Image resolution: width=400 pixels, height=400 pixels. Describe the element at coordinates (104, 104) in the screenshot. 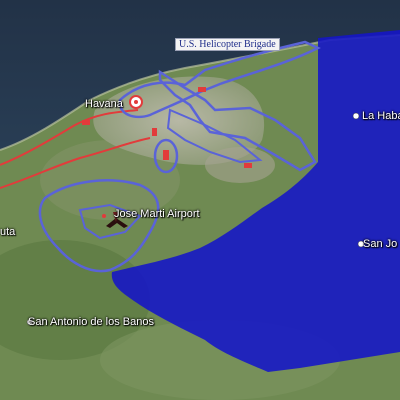

I see `label-havana: Havana` at that location.